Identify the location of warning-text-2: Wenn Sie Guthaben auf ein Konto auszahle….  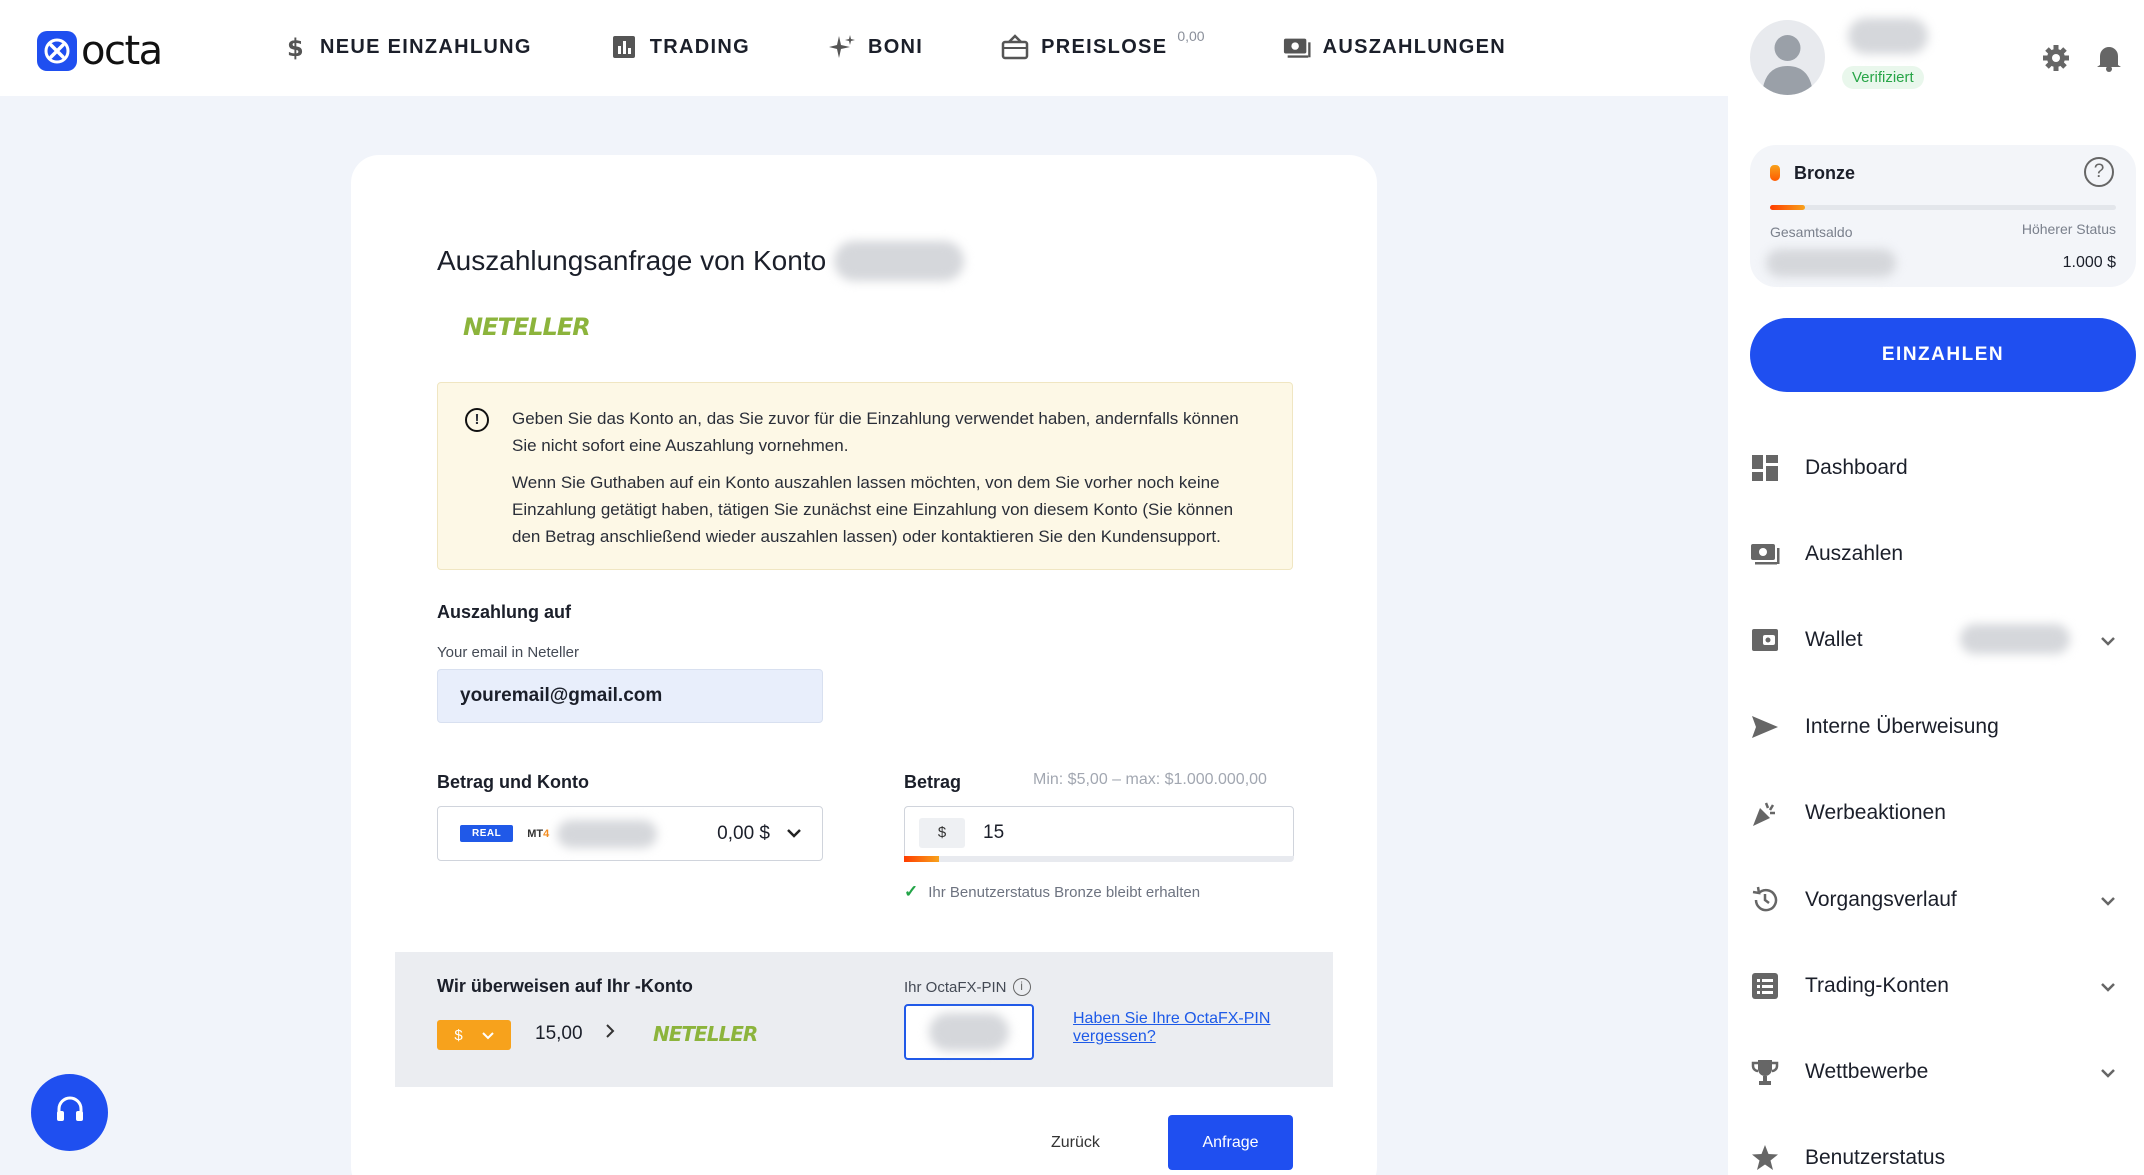
(873, 509).